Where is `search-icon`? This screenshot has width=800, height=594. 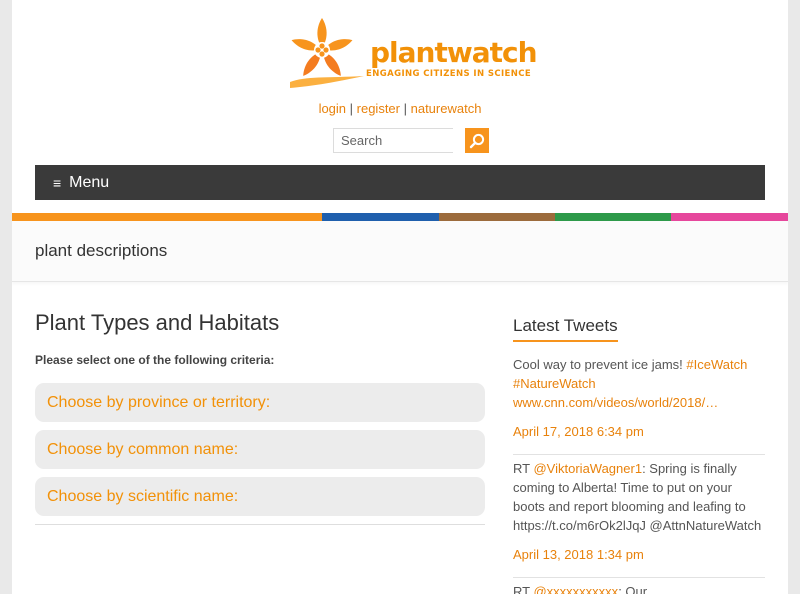 search-icon is located at coordinates (477, 140).